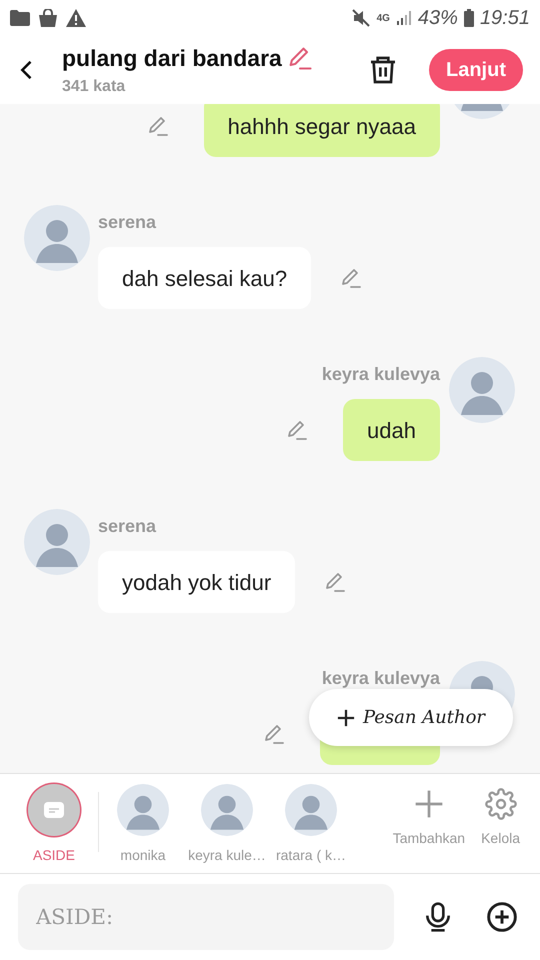  I want to click on character-name: monika, so click(143, 855).